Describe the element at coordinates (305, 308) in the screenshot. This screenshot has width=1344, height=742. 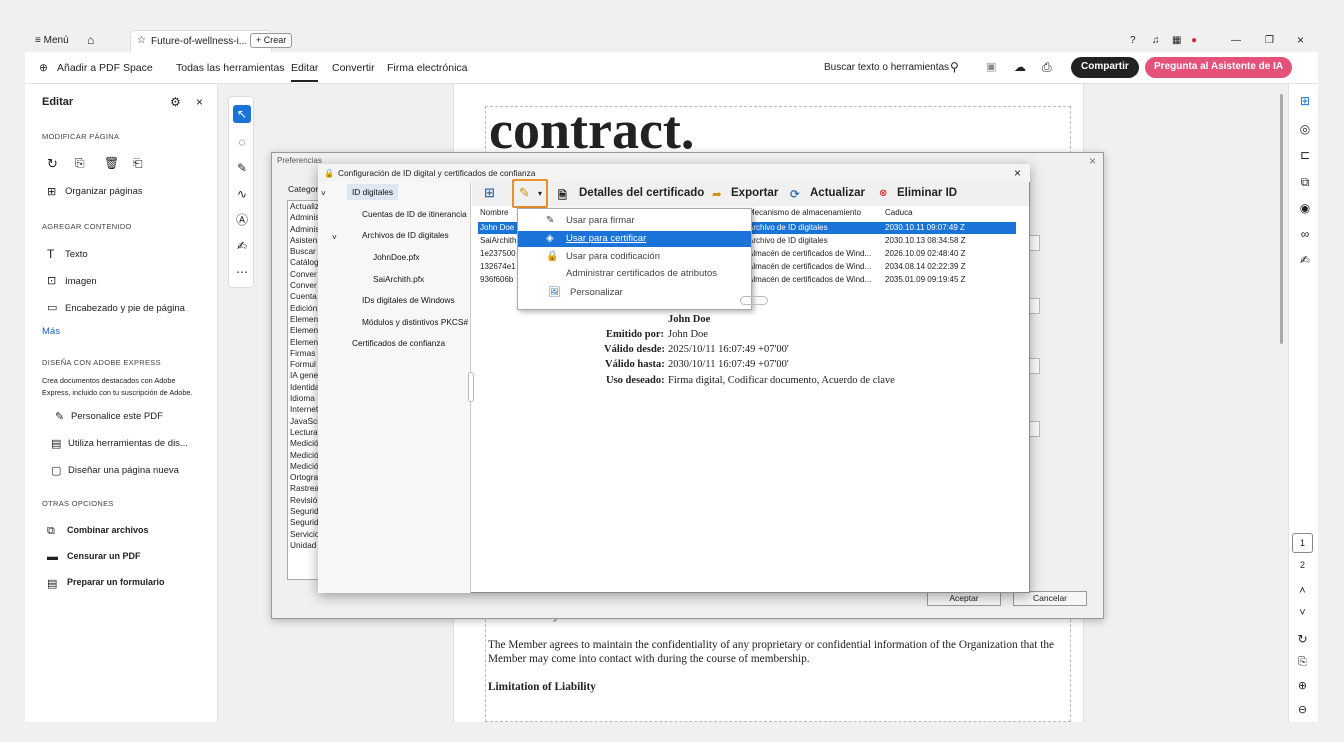
I see `category-item: Edición` at that location.